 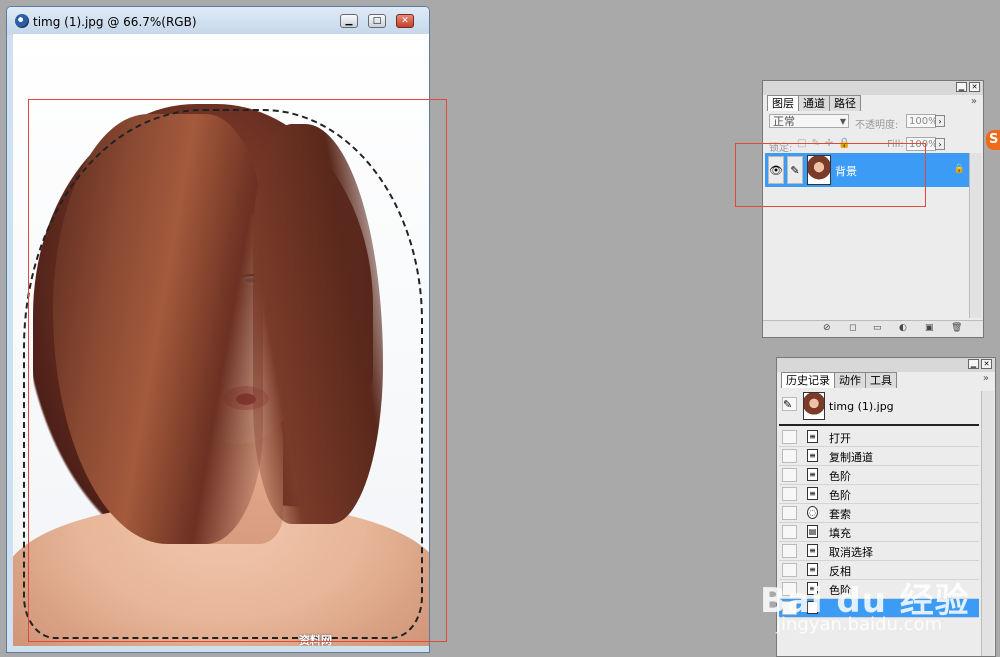 What do you see at coordinates (784, 121) in the screenshot?
I see `blend-mode-value: 正常` at bounding box center [784, 121].